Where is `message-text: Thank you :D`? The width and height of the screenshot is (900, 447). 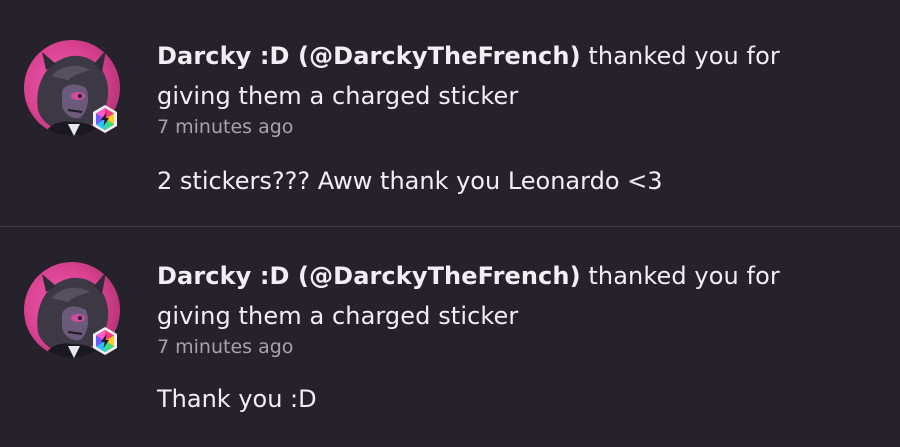
message-text: Thank you :D is located at coordinates (237, 399).